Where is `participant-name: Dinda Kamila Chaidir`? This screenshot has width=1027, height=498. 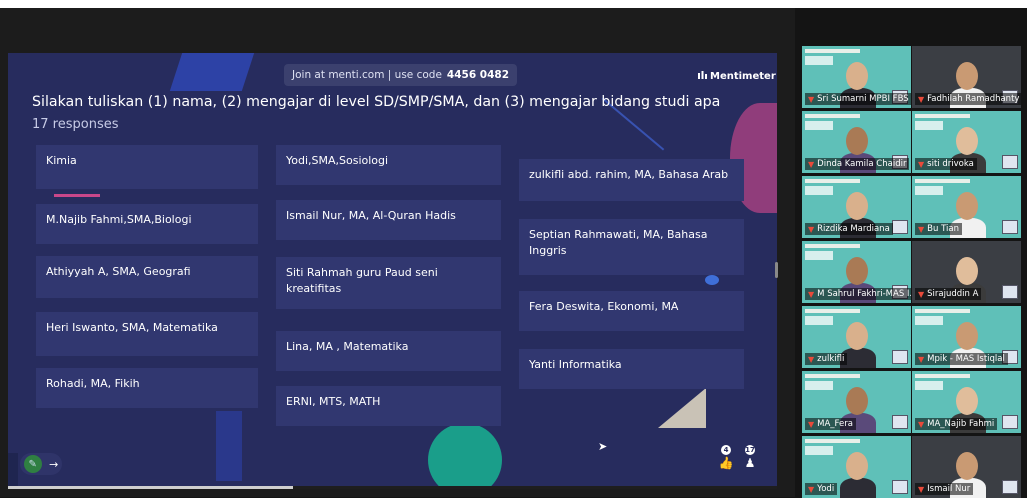
participant-name: Dinda Kamila Chaidir is located at coordinates (862, 164).